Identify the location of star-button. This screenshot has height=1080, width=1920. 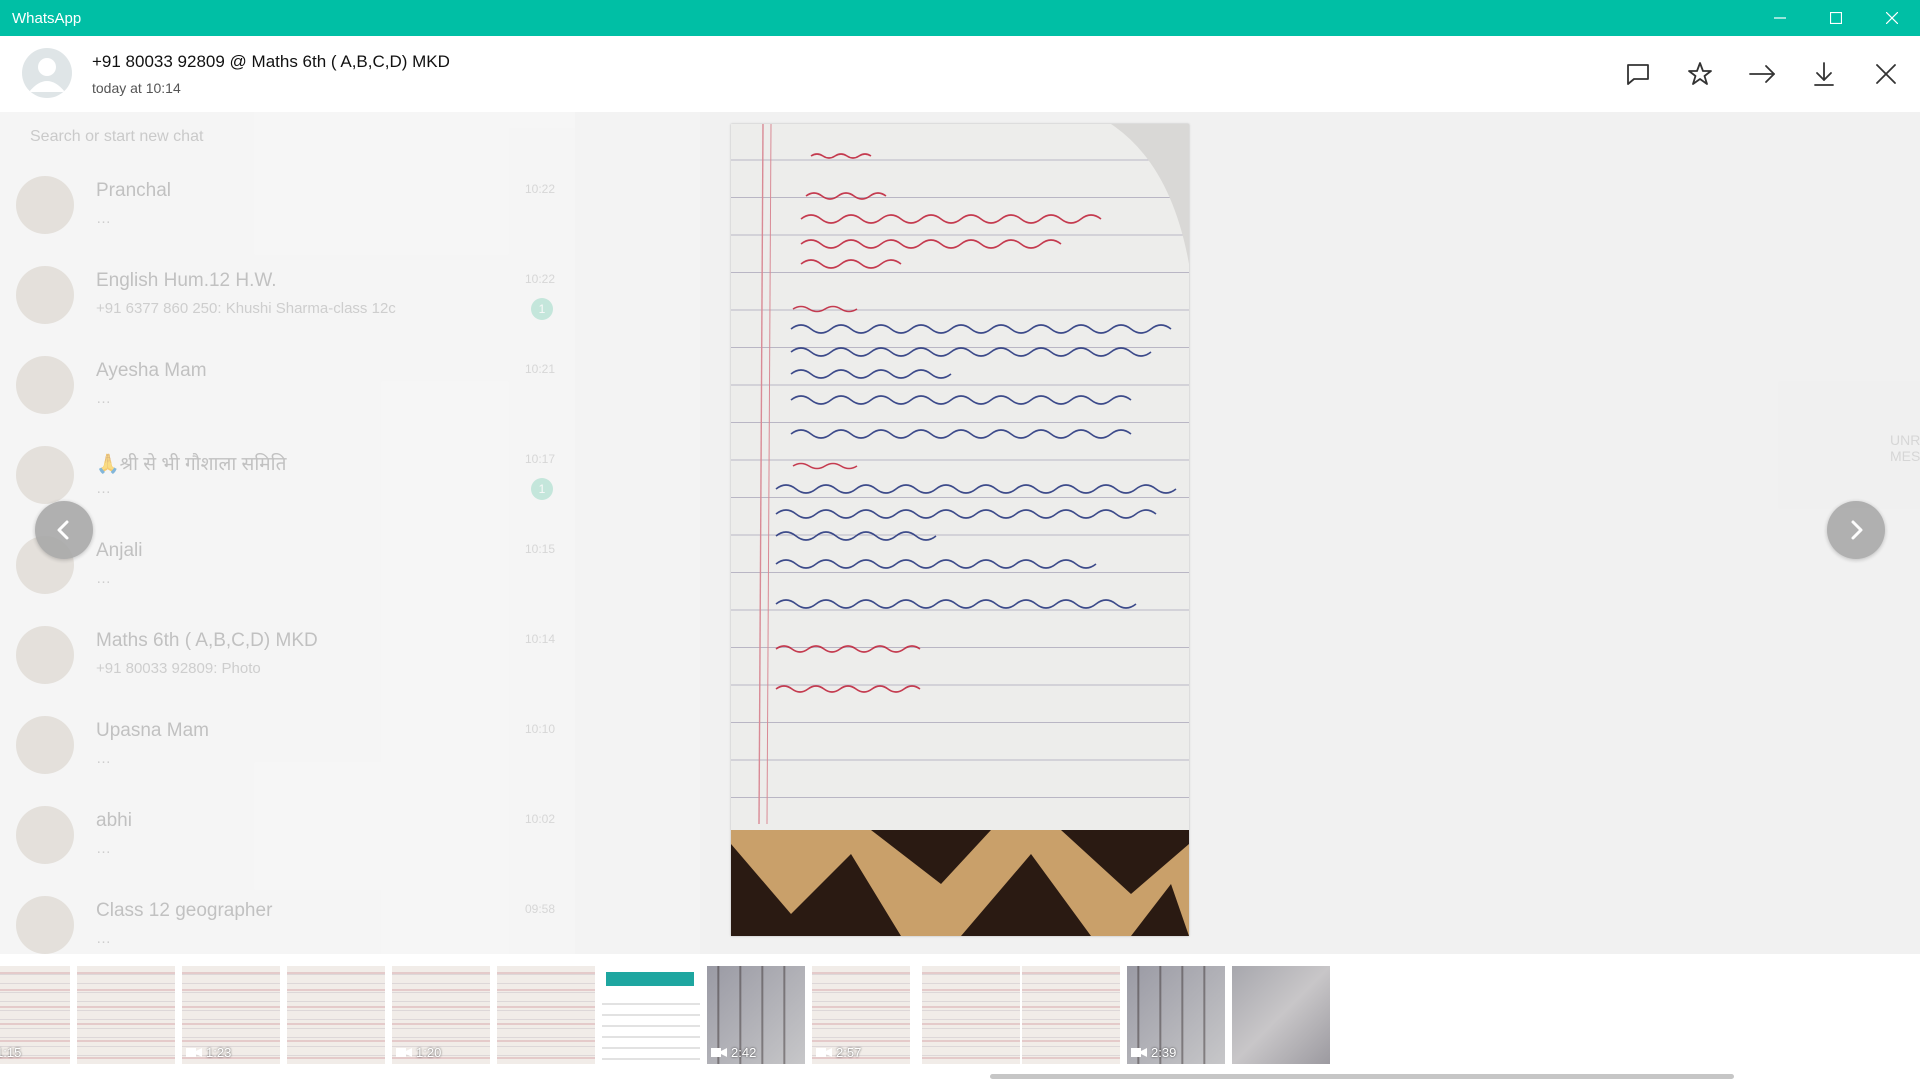
(1700, 74).